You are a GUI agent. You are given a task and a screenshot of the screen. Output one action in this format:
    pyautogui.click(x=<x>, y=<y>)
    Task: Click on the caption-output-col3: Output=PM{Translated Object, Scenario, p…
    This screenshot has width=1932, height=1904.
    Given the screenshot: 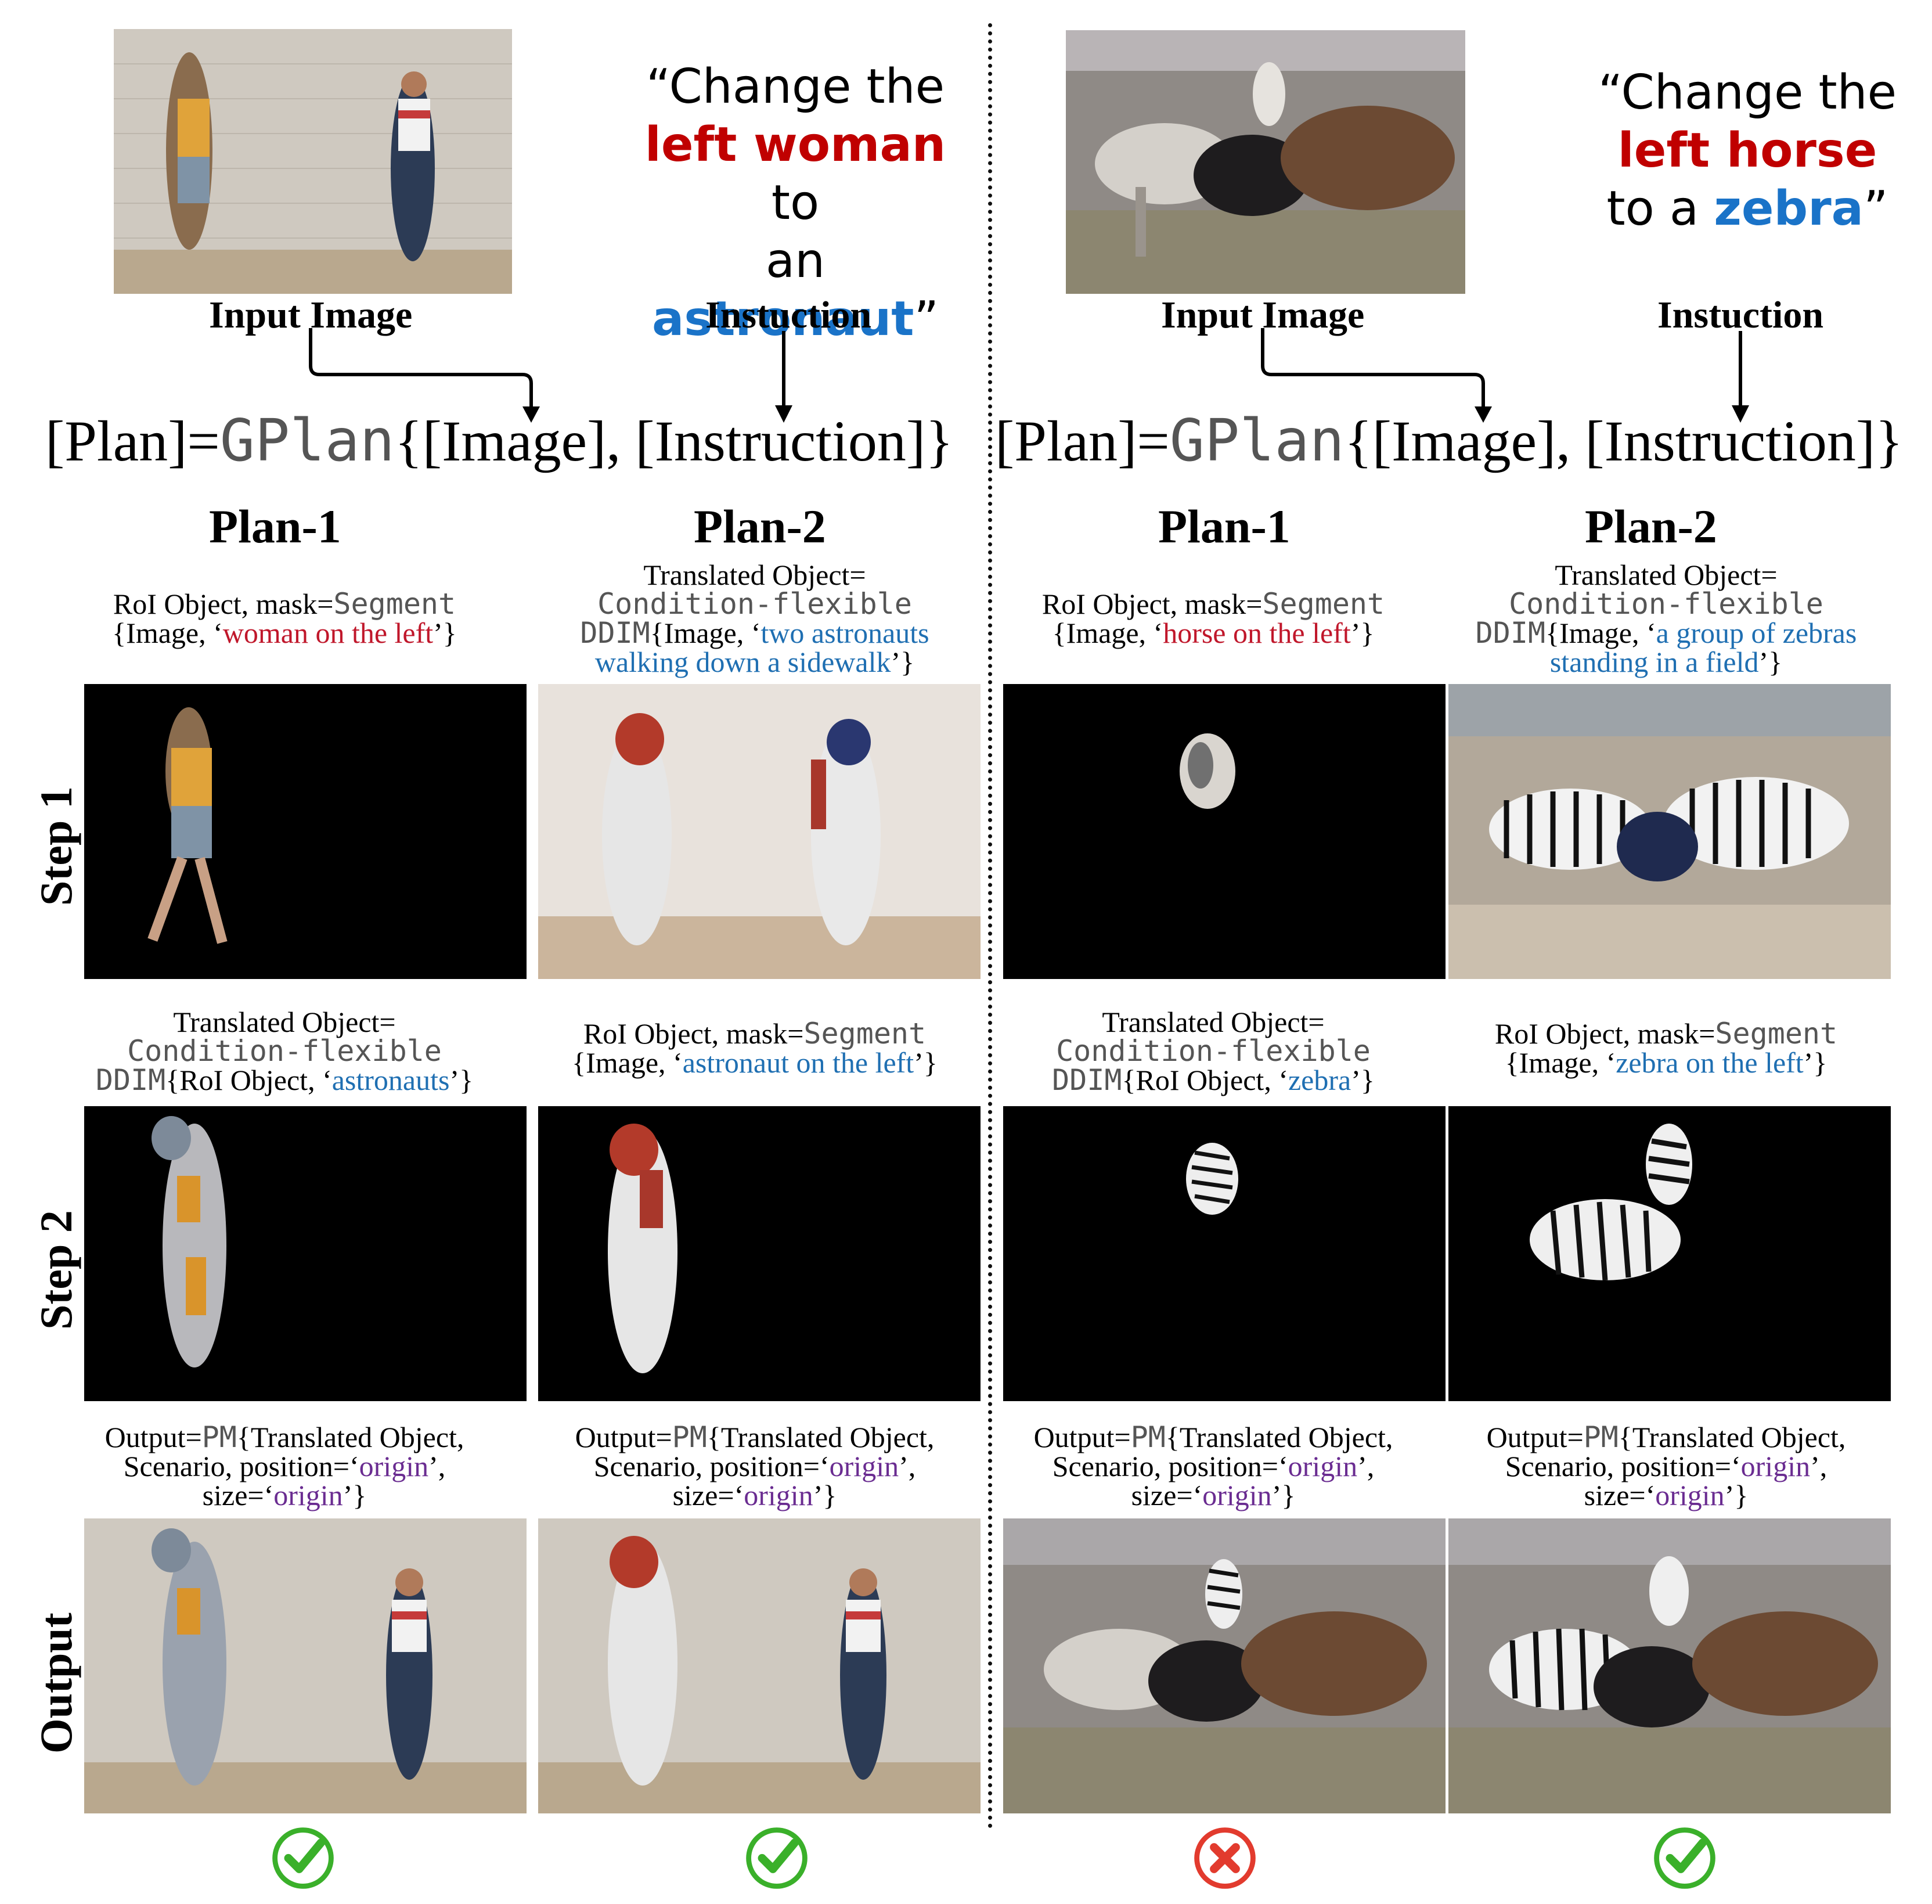 What is the action you would take?
    pyautogui.click(x=1213, y=1466)
    